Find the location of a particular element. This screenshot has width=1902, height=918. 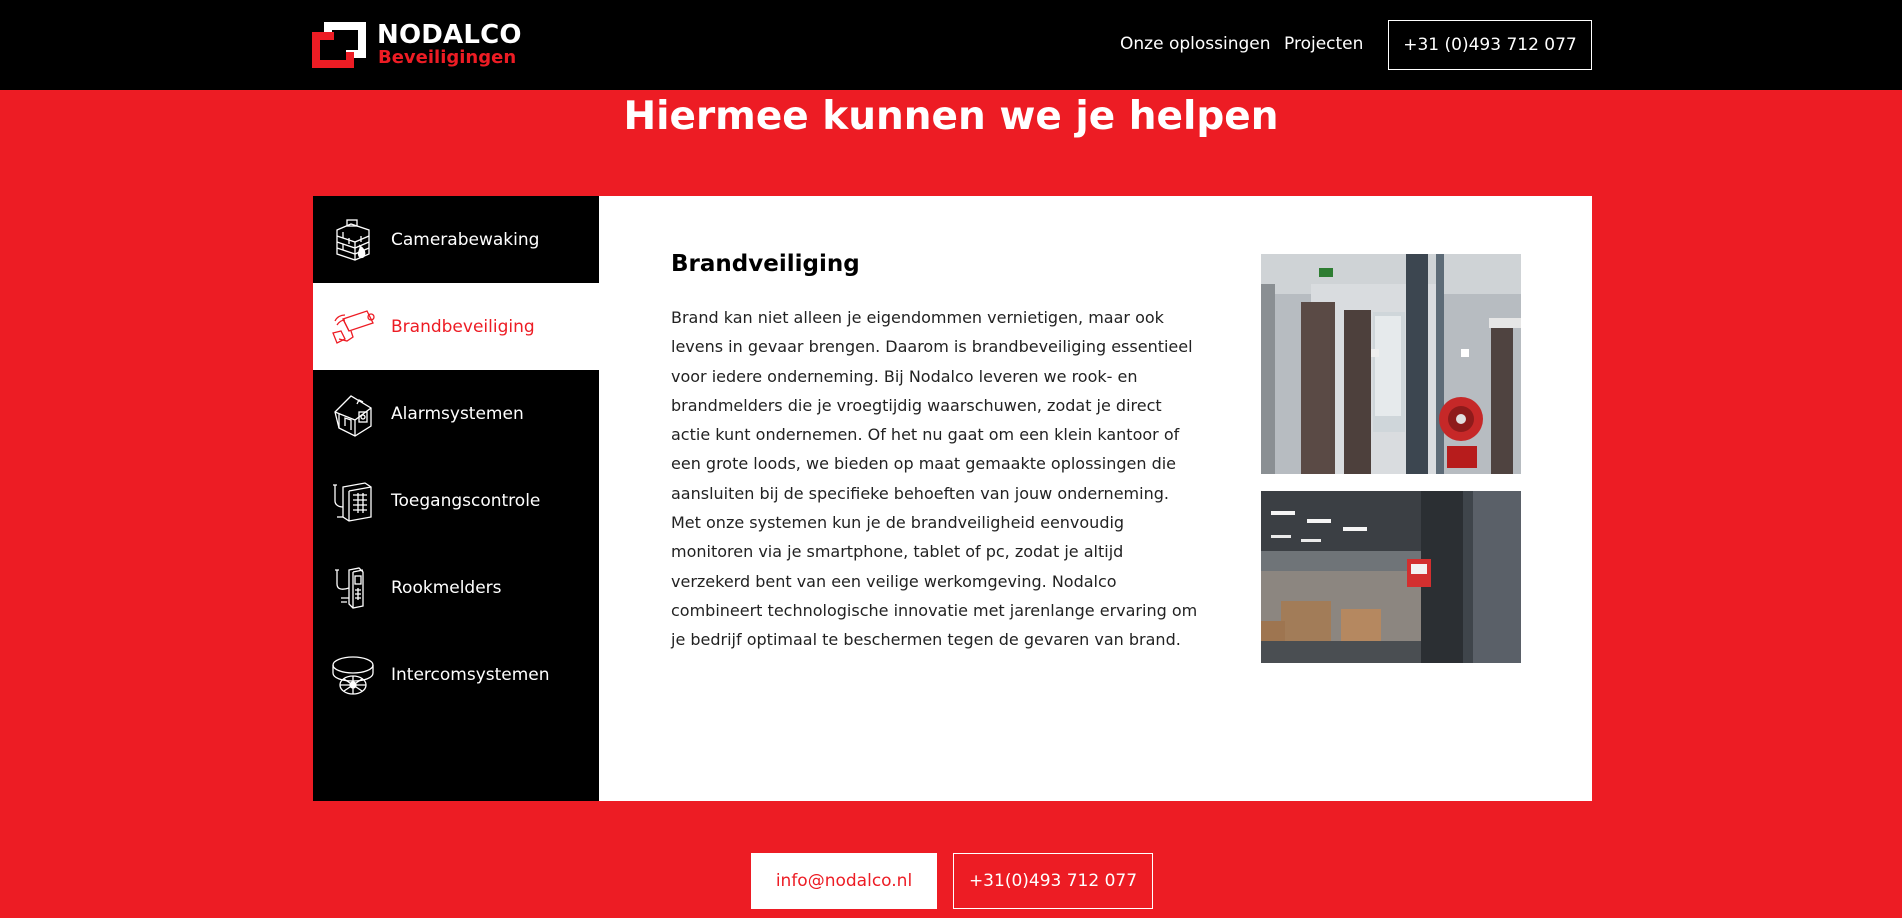

tab-label: Brandbeveiliging is located at coordinates (463, 326).